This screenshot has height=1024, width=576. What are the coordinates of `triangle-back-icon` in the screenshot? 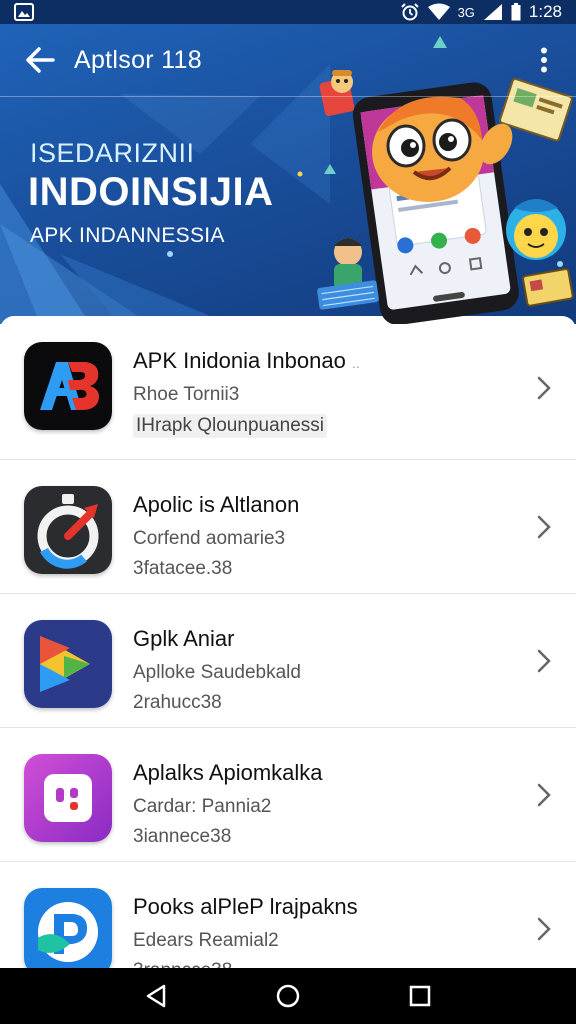 It's located at (156, 996).